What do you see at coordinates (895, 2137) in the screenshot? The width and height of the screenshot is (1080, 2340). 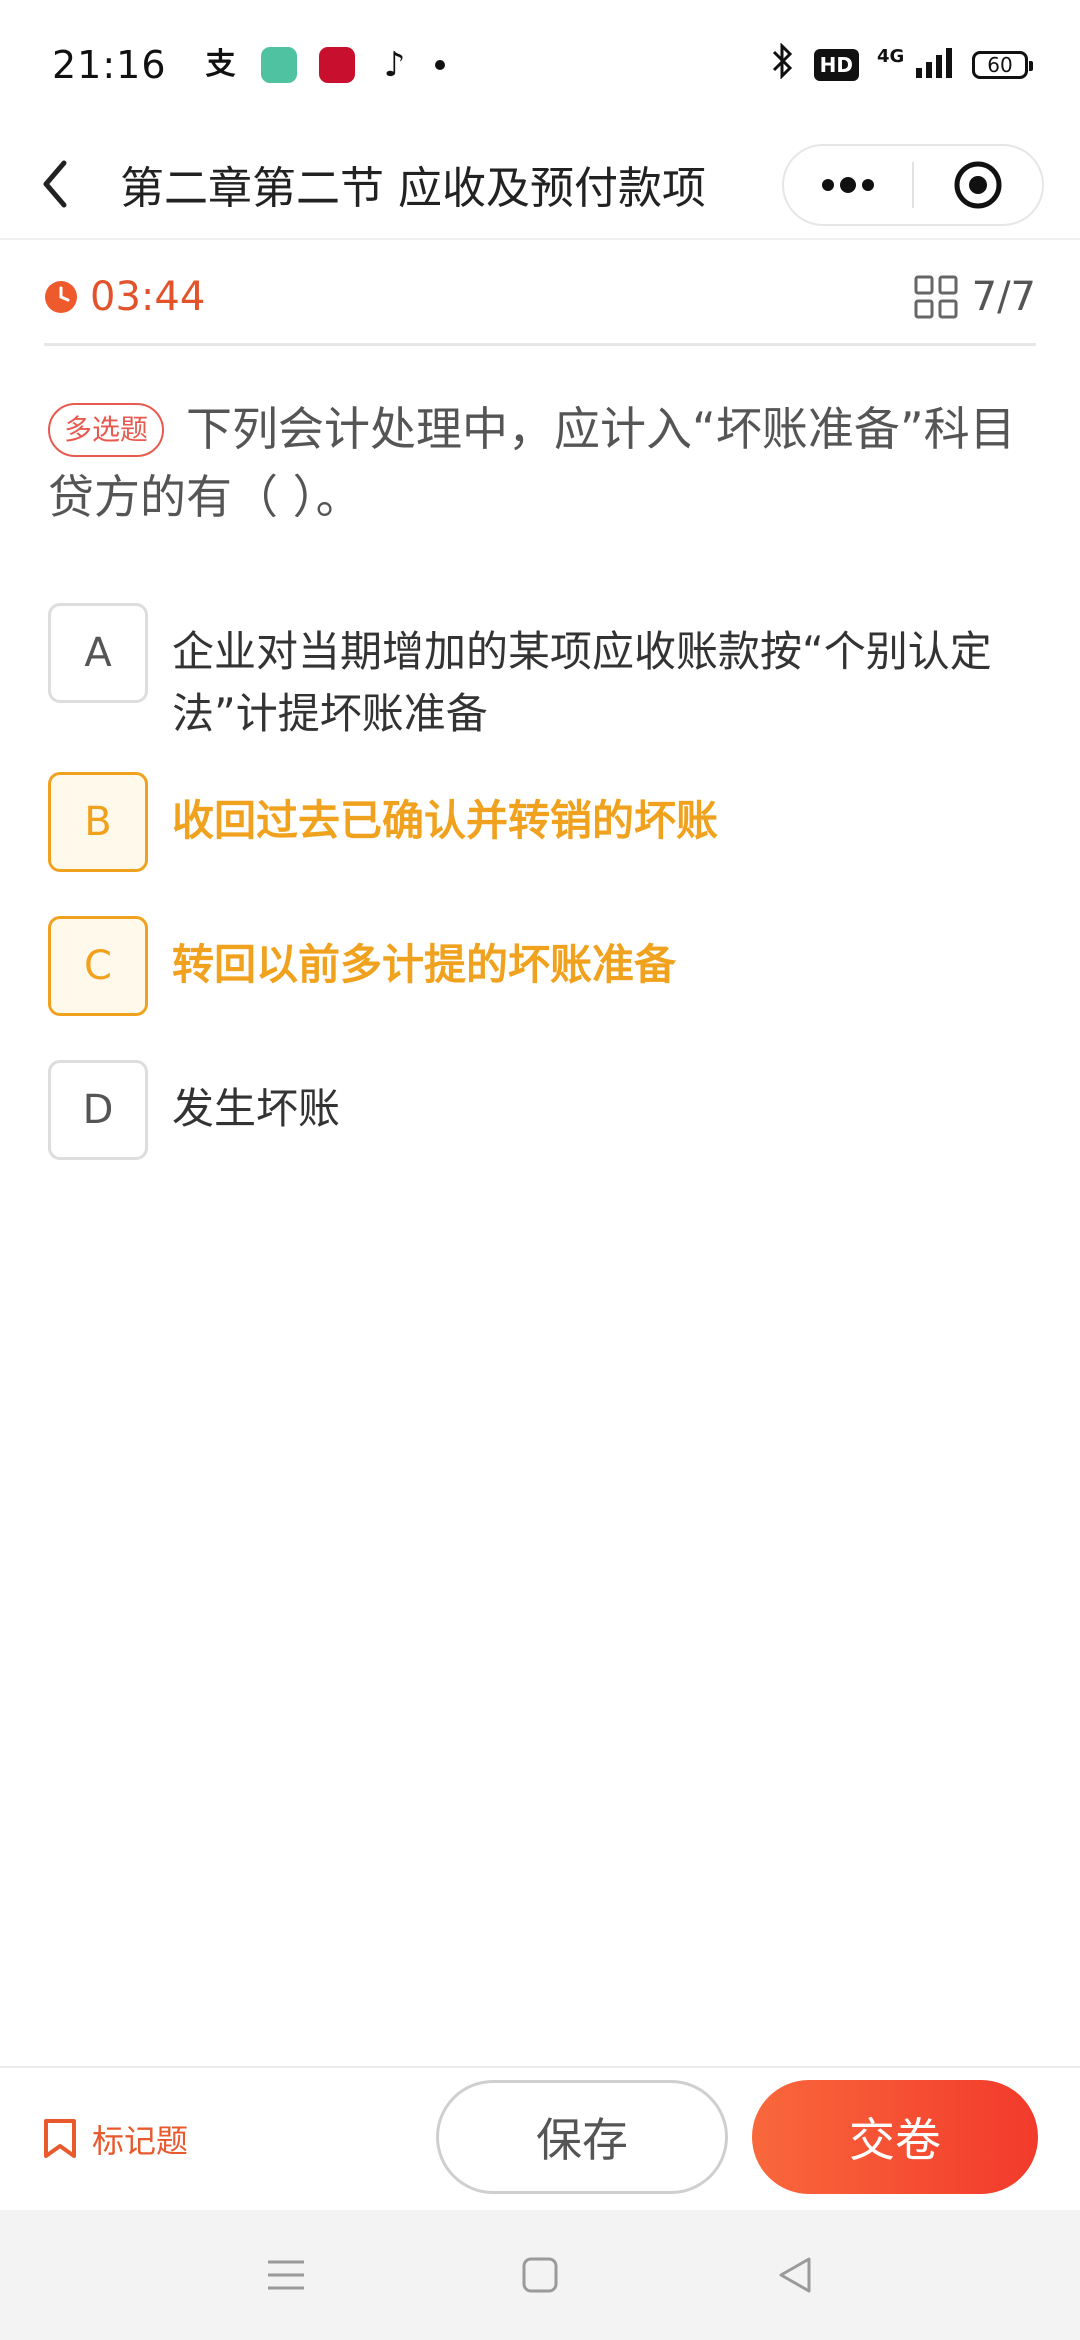 I see `submit-exam-button: 交卷` at bounding box center [895, 2137].